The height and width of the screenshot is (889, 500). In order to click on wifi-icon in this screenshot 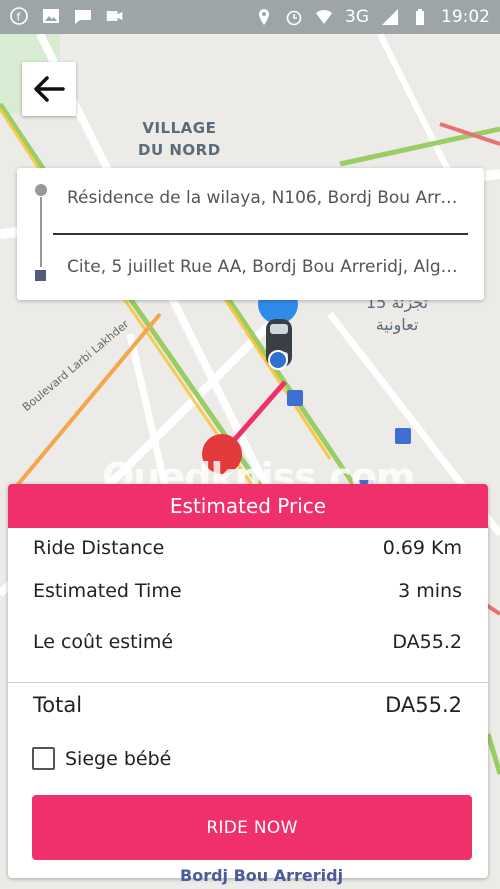, I will do `click(324, 16)`.